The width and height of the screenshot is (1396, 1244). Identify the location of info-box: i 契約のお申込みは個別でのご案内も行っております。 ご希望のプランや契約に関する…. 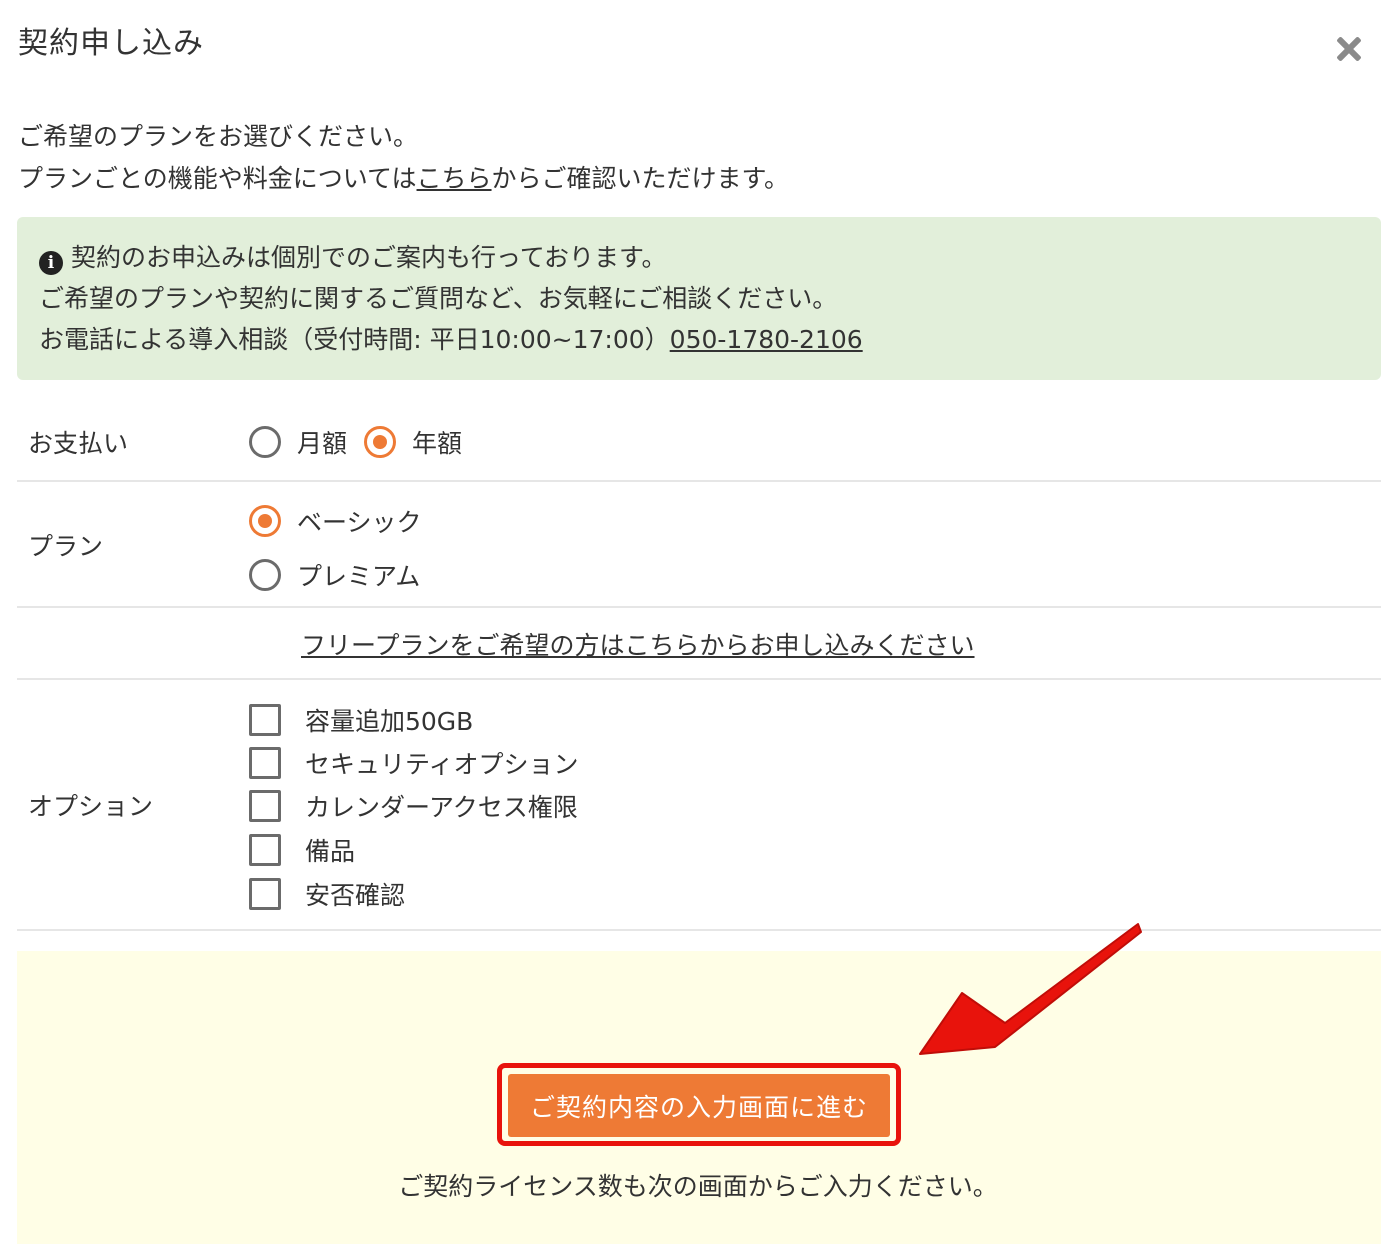
(699, 298).